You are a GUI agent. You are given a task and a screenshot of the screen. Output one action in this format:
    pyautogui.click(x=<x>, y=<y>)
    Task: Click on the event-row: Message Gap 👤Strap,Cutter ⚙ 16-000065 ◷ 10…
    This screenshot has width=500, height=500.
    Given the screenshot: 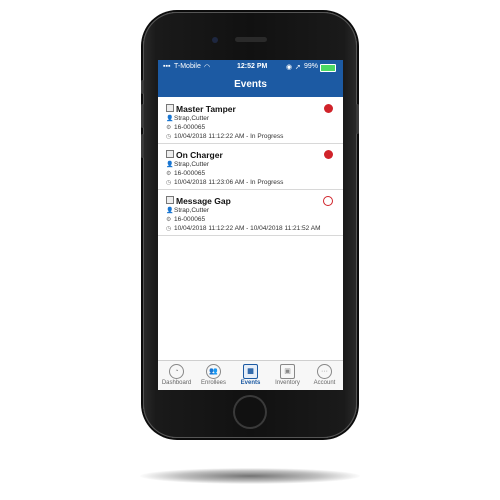 What is the action you would take?
    pyautogui.click(x=250, y=213)
    